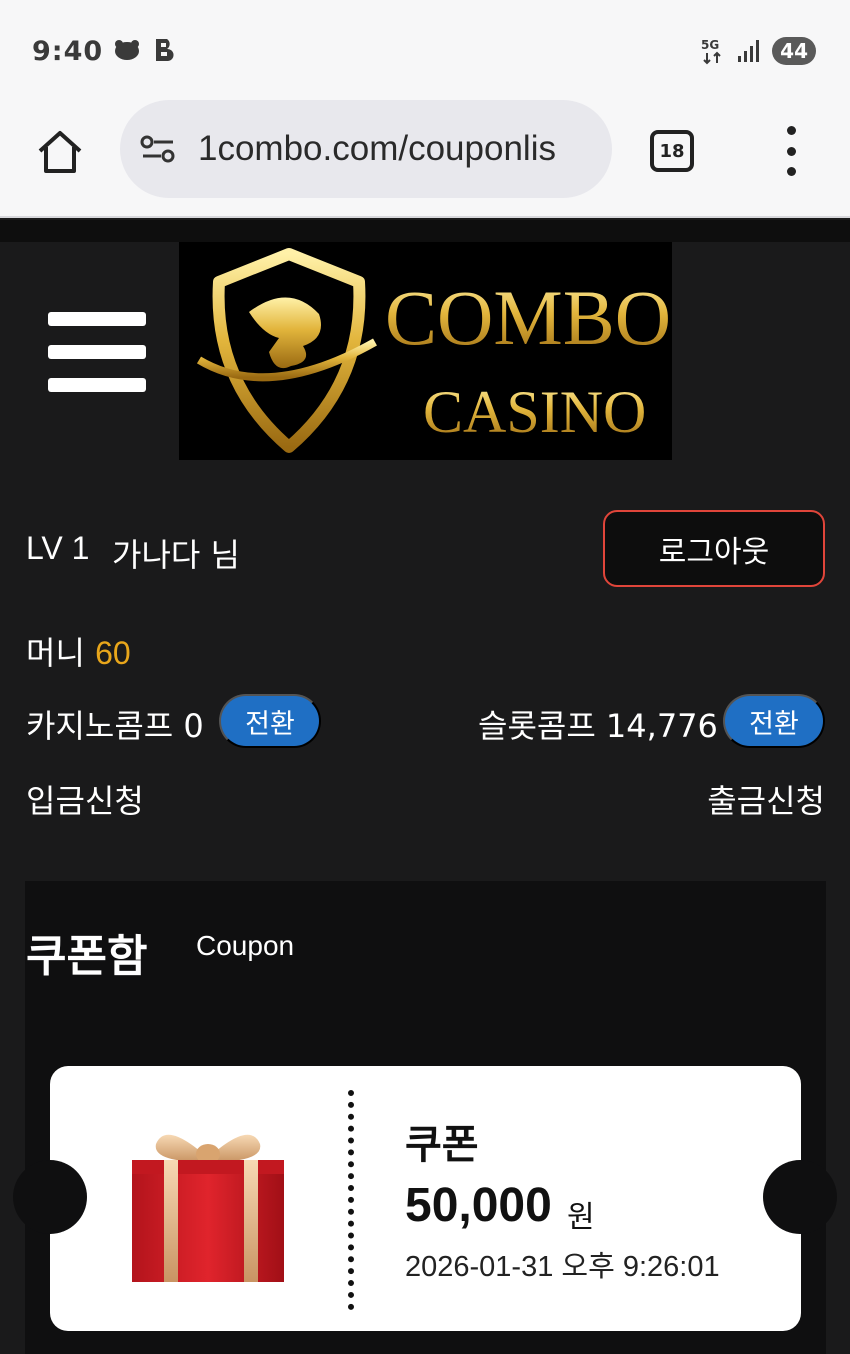  What do you see at coordinates (85, 799) in the screenshot?
I see `deposit-request-link: 입금신청` at bounding box center [85, 799].